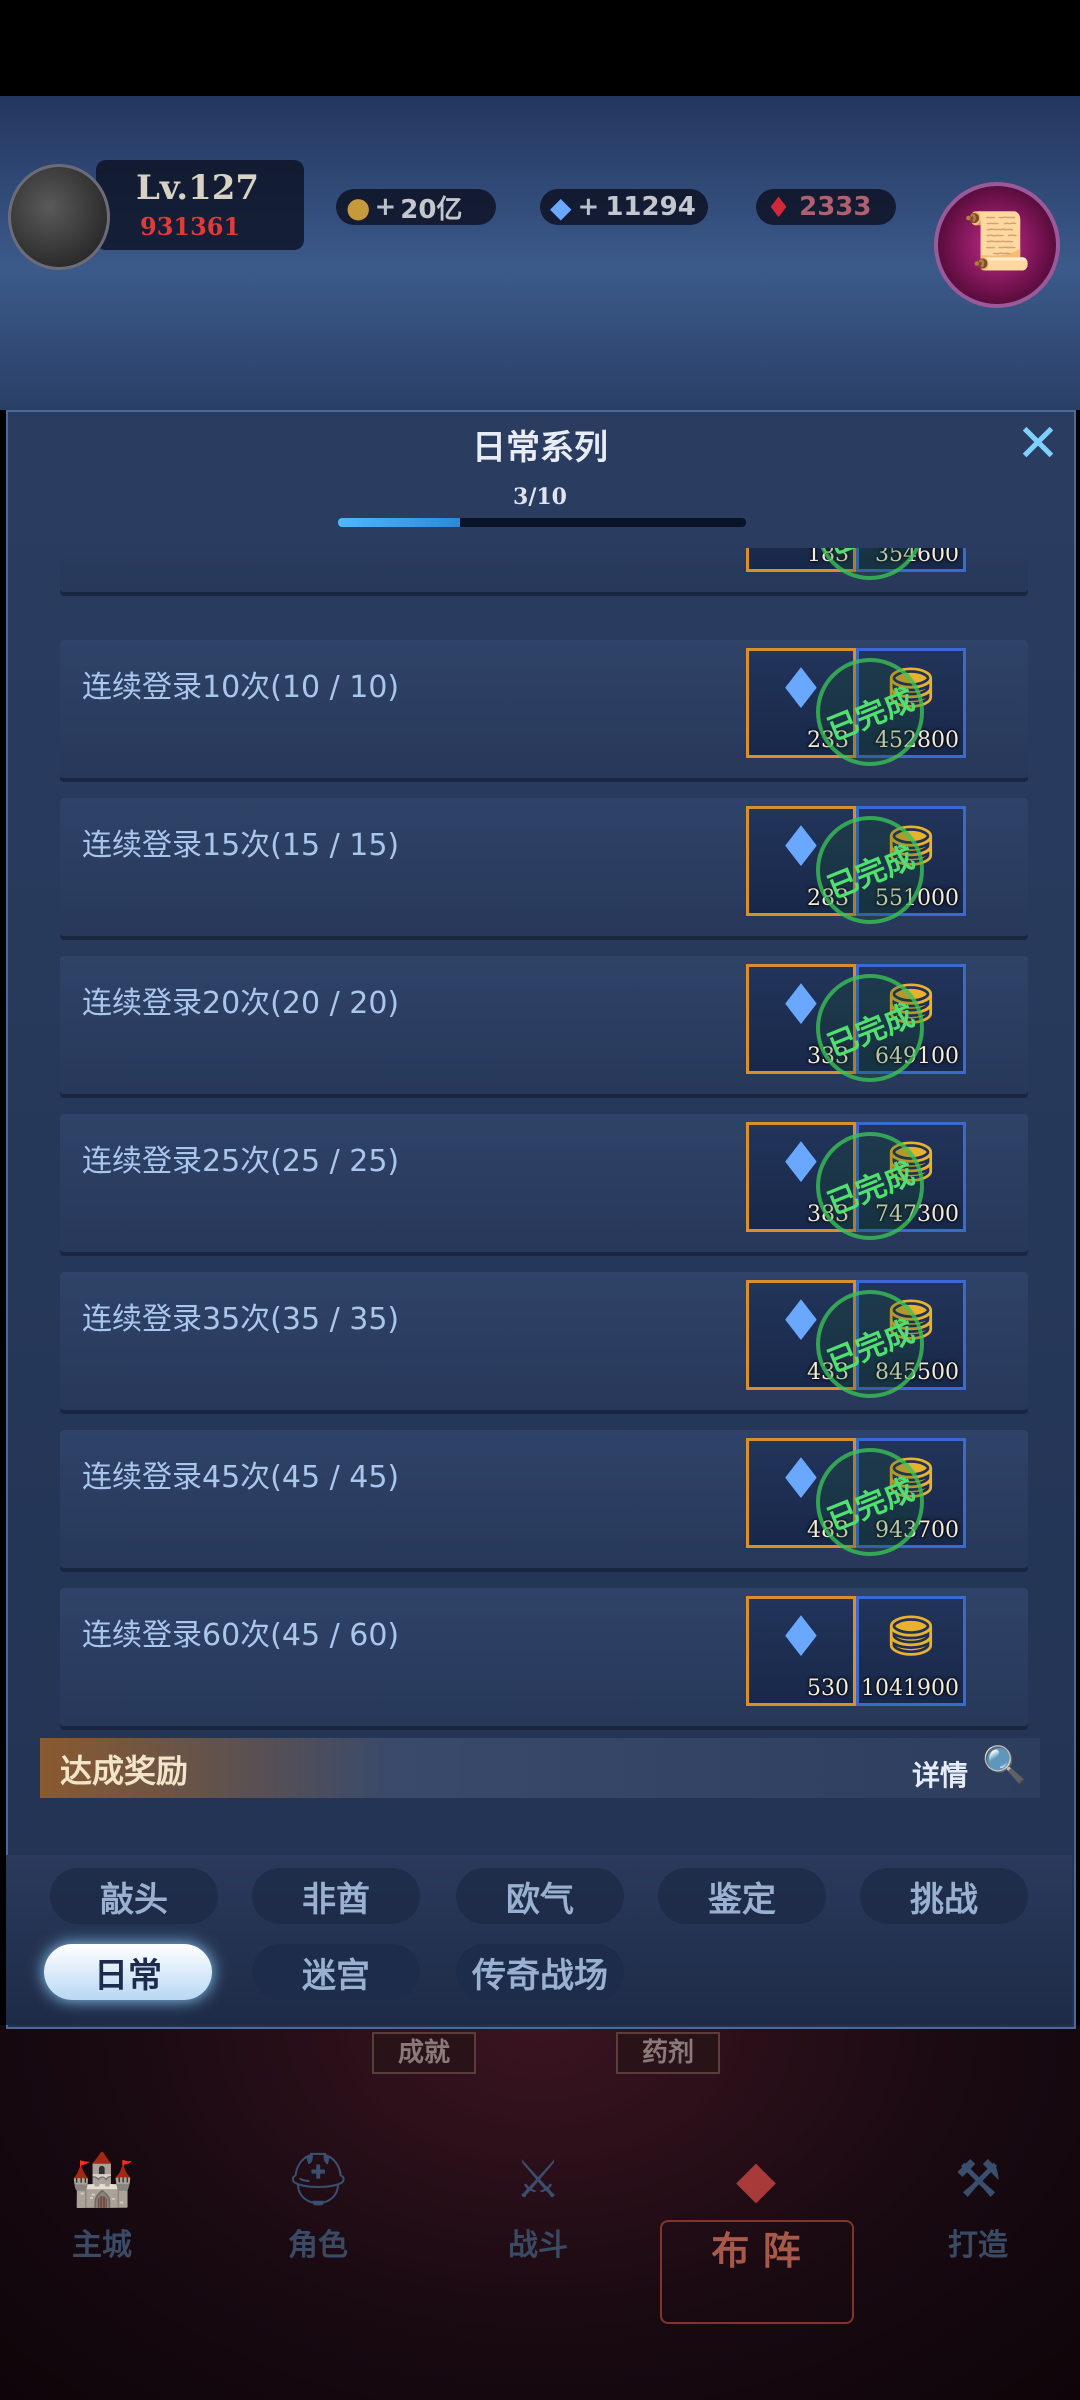 The height and width of the screenshot is (2400, 1080). I want to click on gold-value: 20亿, so click(431, 209).